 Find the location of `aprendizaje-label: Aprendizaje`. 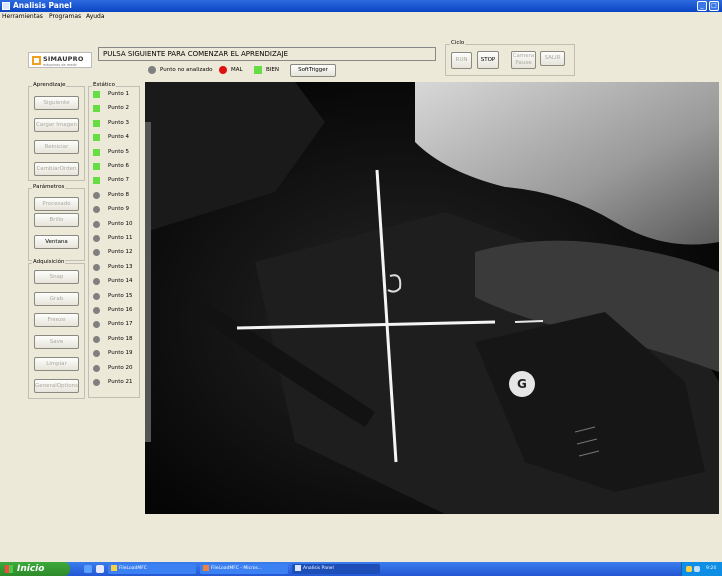

aprendizaje-label: Aprendizaje is located at coordinates (49, 85).